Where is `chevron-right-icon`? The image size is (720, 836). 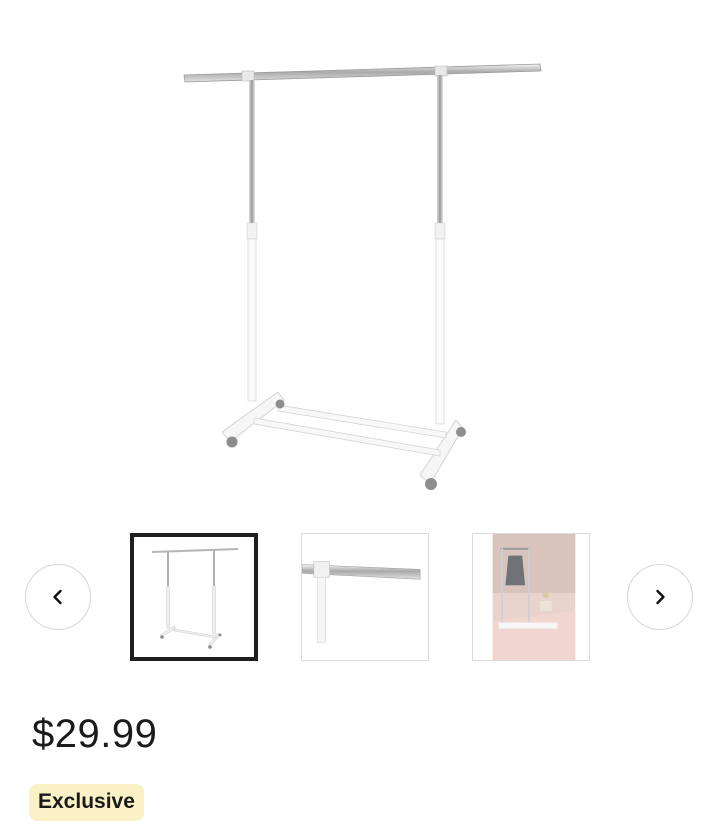 chevron-right-icon is located at coordinates (660, 597).